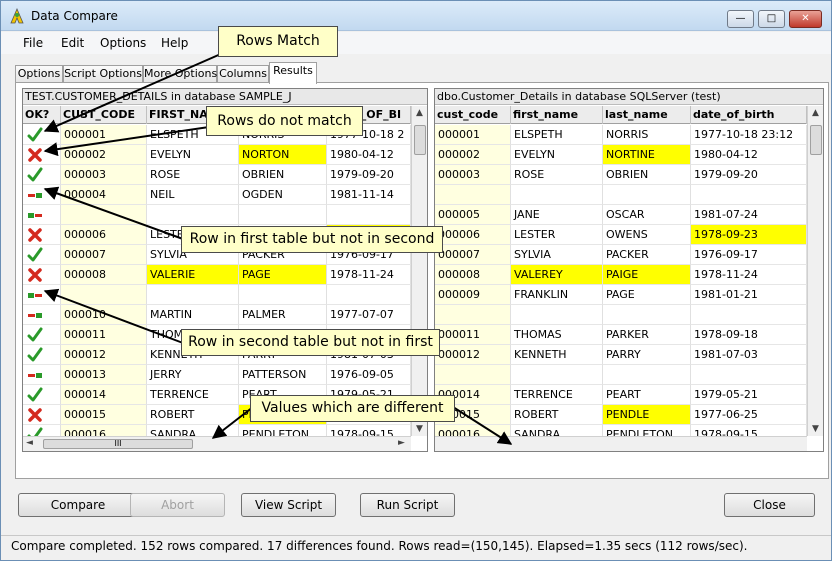 The height and width of the screenshot is (561, 832). Describe the element at coordinates (352, 408) in the screenshot. I see `callout-values-different: Values which are different` at that location.